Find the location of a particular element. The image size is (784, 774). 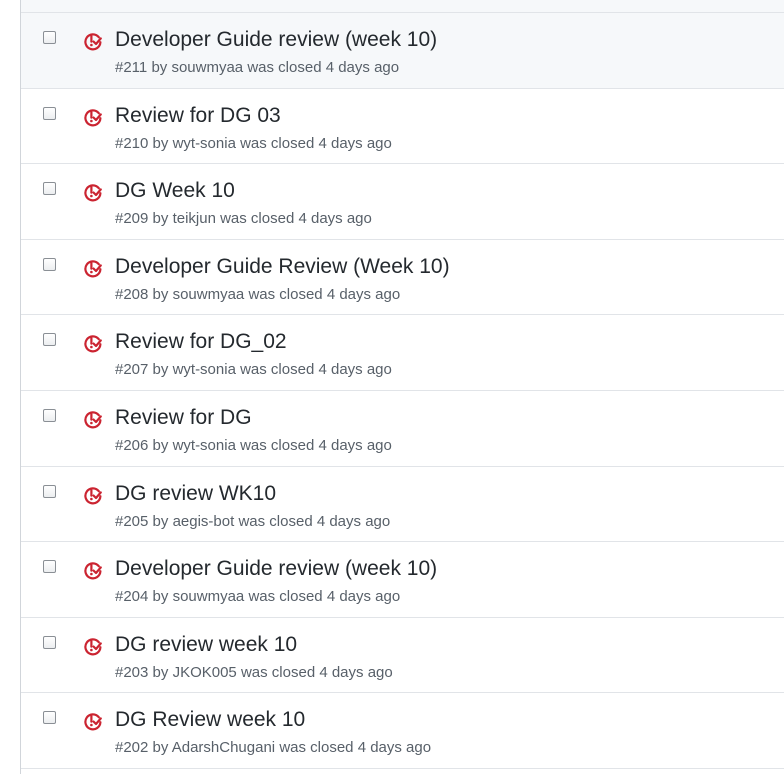

issue-number: #204 is located at coordinates (132, 597).